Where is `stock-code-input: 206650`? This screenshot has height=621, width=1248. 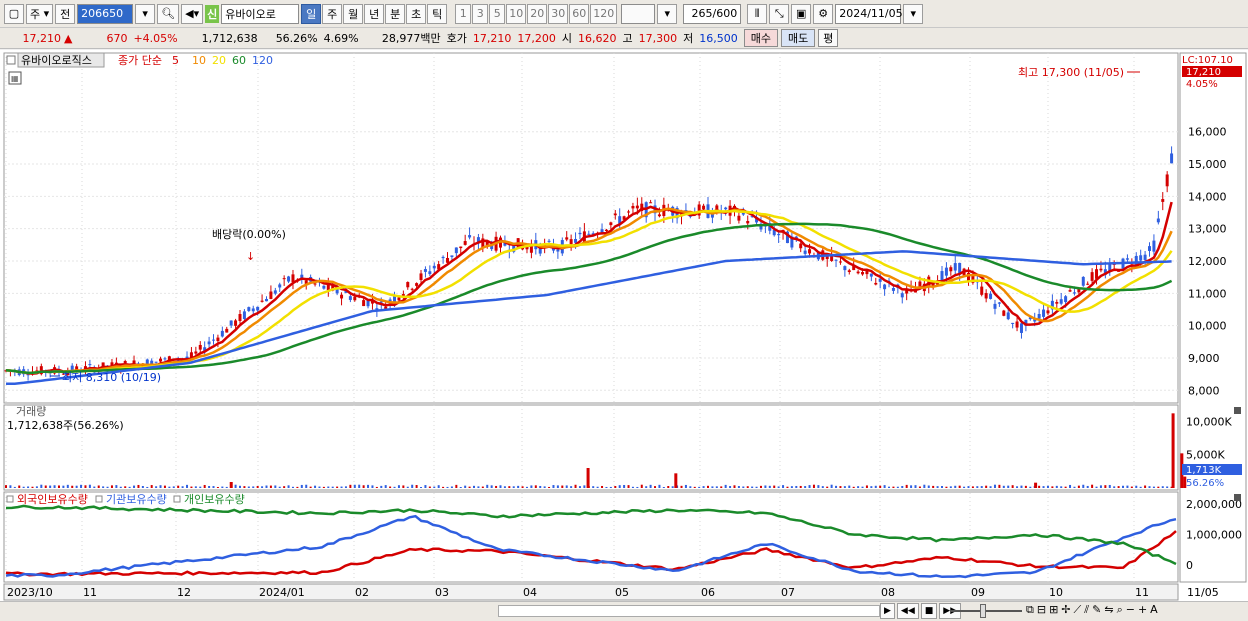 stock-code-input: 206650 is located at coordinates (105, 13).